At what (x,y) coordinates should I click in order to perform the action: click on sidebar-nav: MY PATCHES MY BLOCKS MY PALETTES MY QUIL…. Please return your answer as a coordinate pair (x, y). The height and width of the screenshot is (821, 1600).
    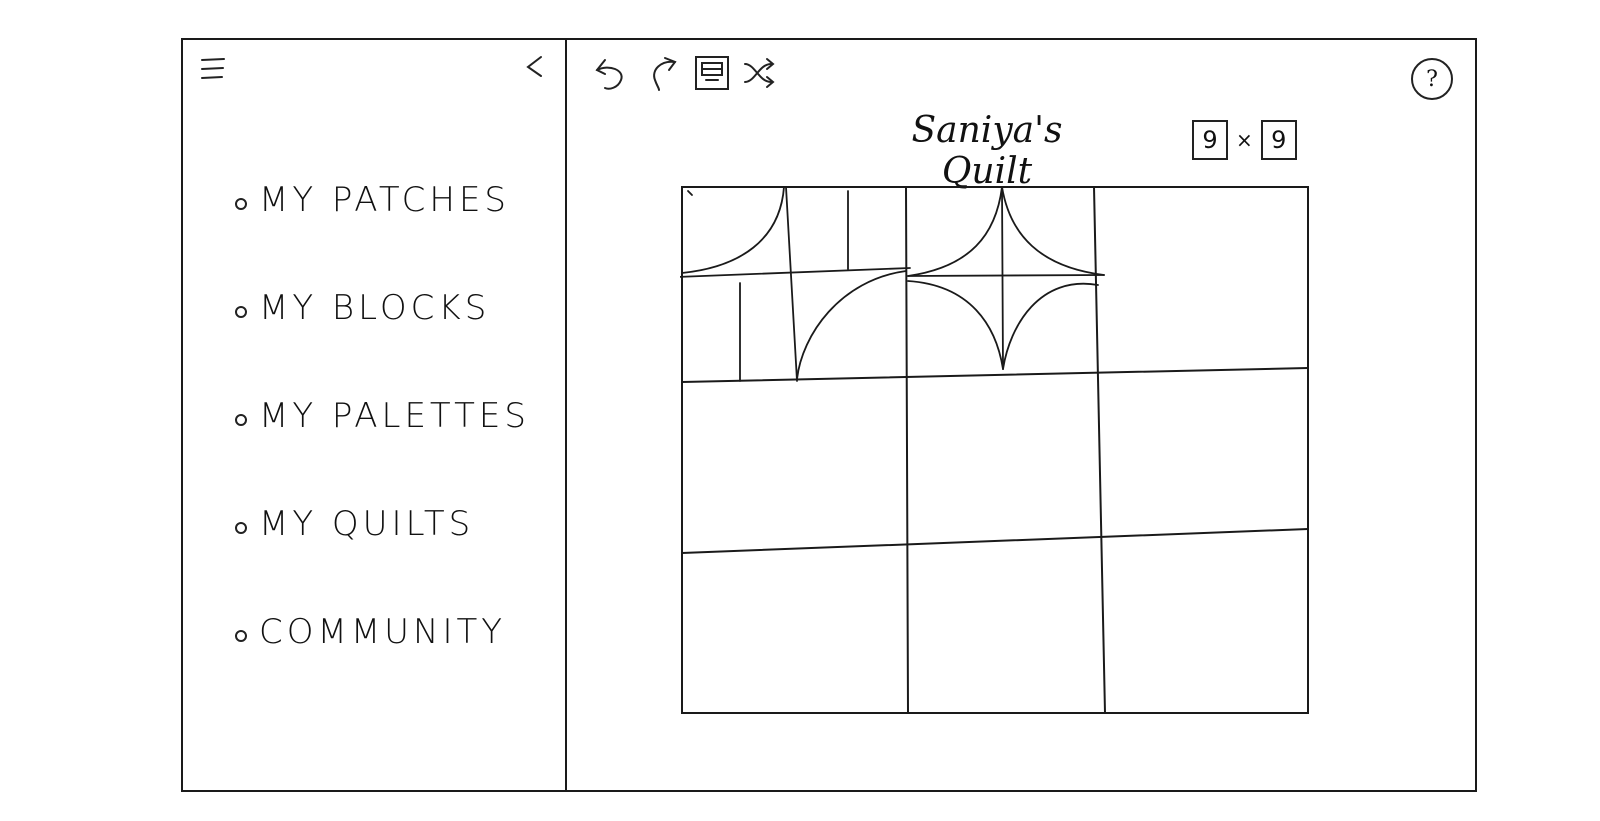
    Looking at the image, I should click on (382, 450).